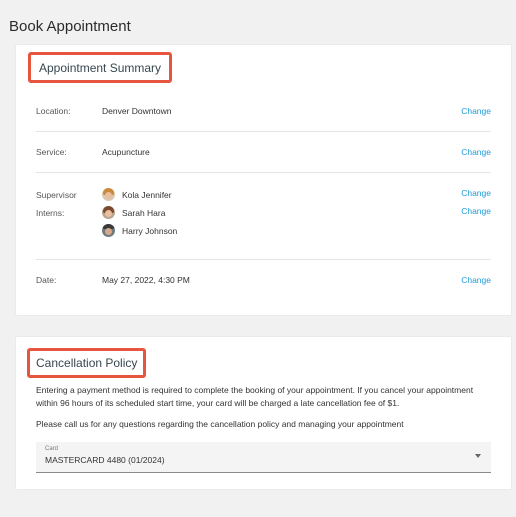 Image resolution: width=516 pixels, height=517 pixels. What do you see at coordinates (46, 280) in the screenshot?
I see `date-label: Date:` at bounding box center [46, 280].